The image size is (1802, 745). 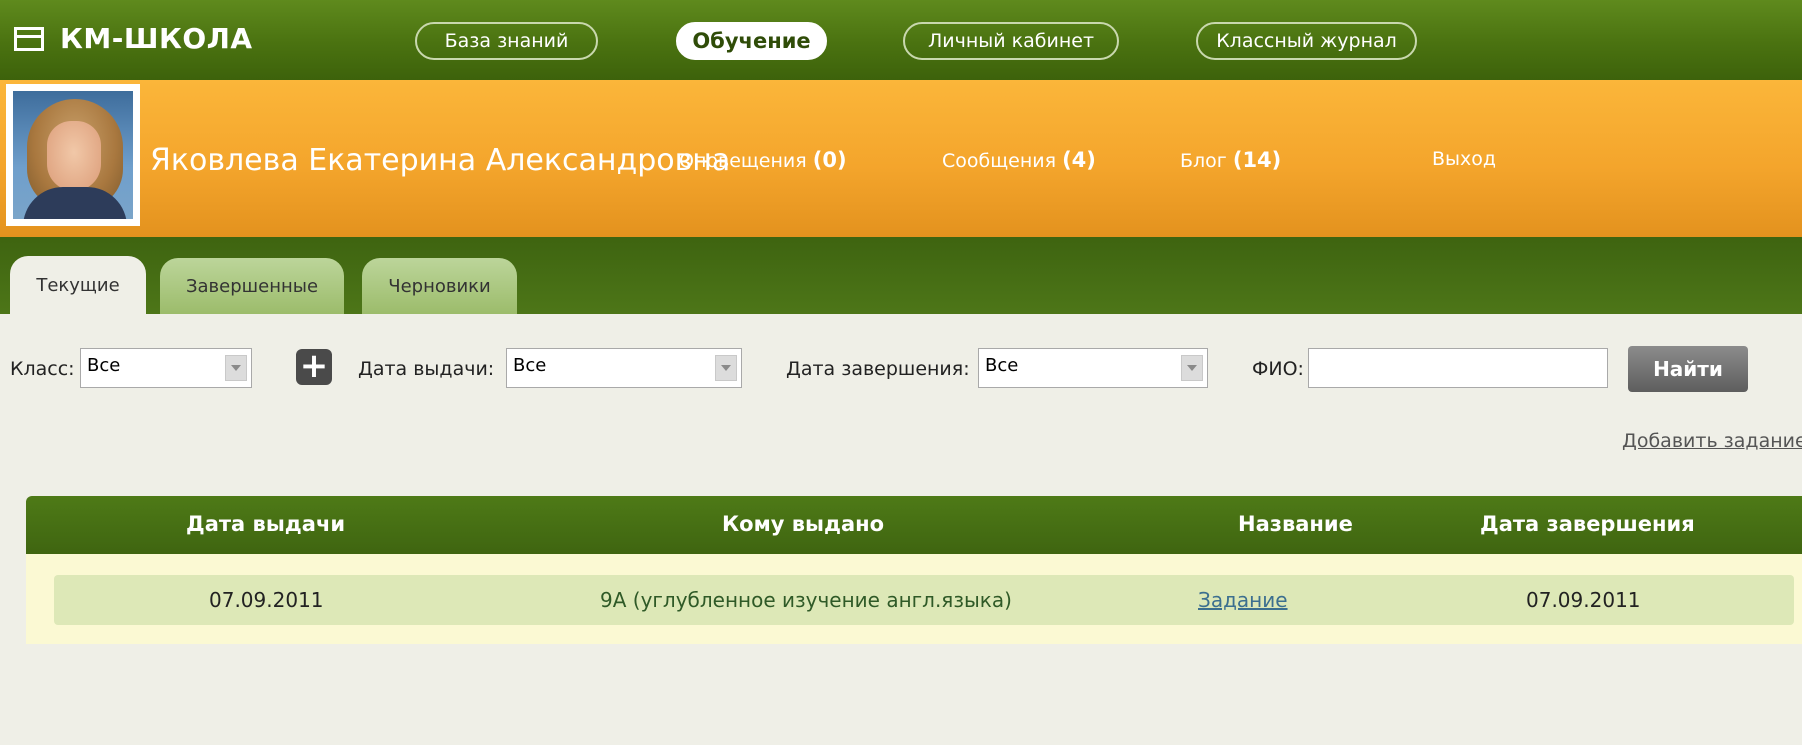 I want to click on column-header-title: Название, so click(x=1295, y=524).